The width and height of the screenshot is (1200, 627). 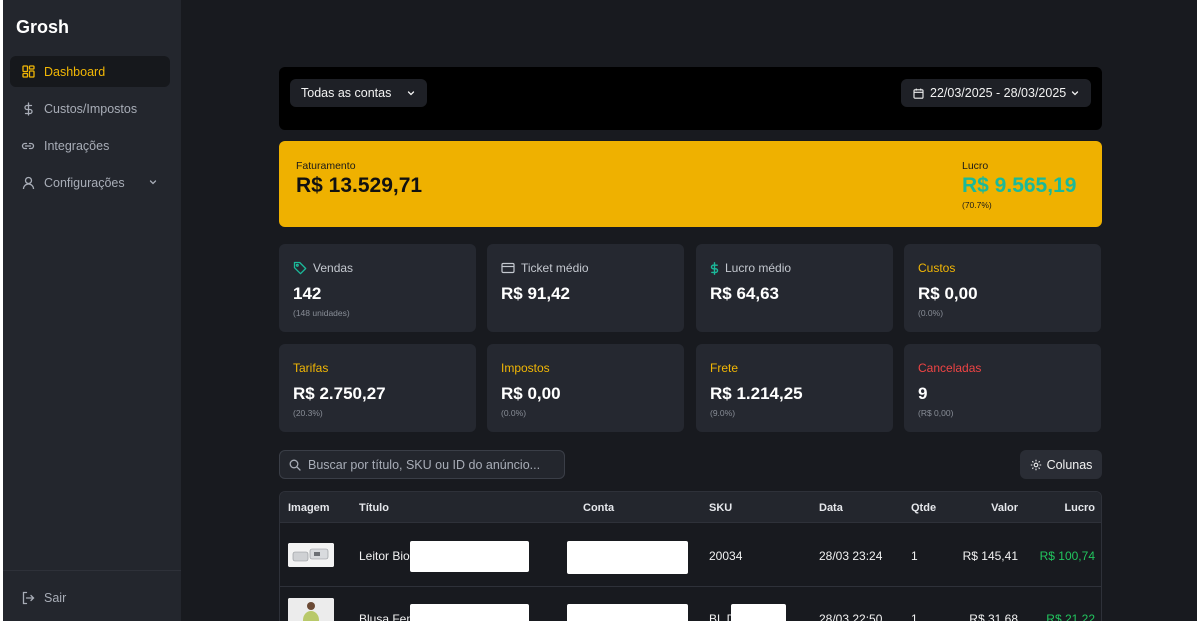 What do you see at coordinates (311, 368) in the screenshot?
I see `card-label: Tarifas` at bounding box center [311, 368].